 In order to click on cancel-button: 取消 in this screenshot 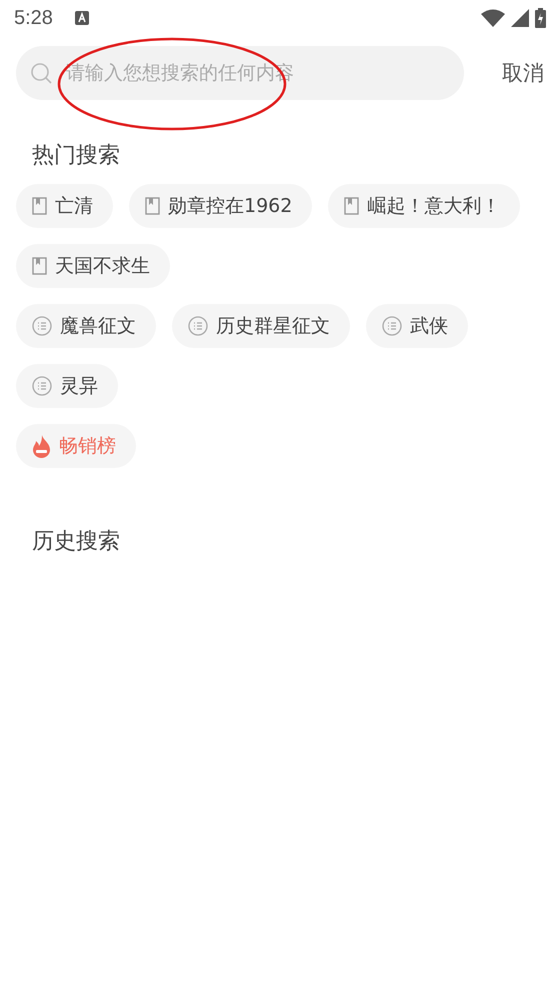, I will do `click(523, 72)`.